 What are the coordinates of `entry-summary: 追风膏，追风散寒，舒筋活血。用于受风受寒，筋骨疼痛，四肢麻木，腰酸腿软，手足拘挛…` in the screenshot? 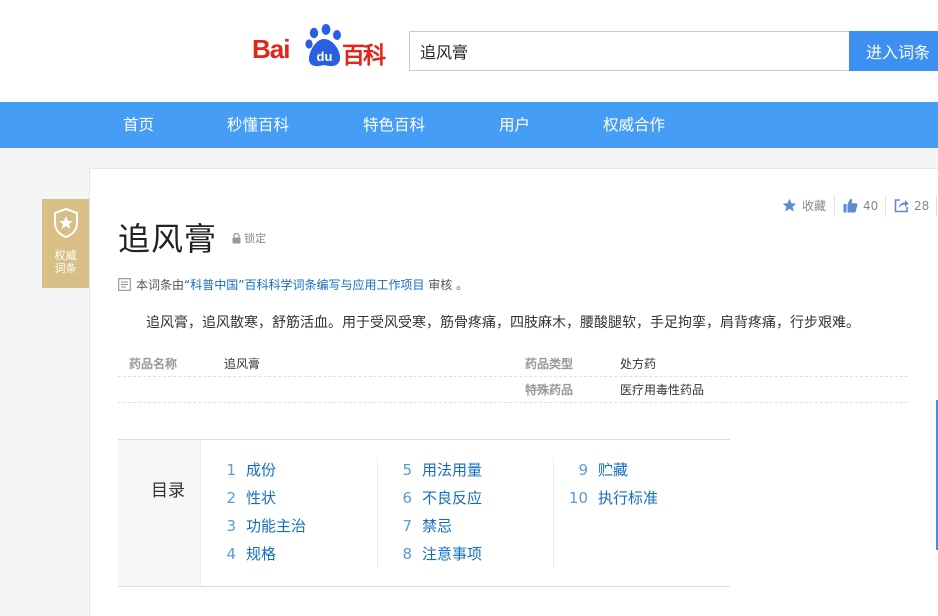 It's located at (503, 323).